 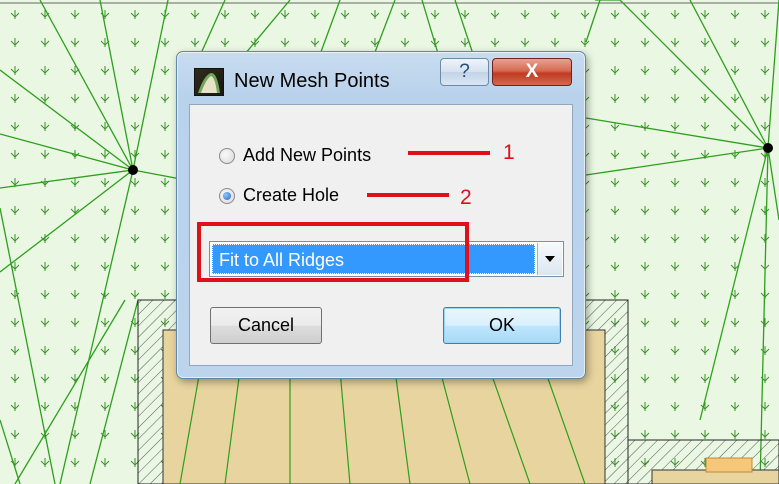 I want to click on dialog-titlebar: New Mesh Points ? X, so click(x=381, y=77).